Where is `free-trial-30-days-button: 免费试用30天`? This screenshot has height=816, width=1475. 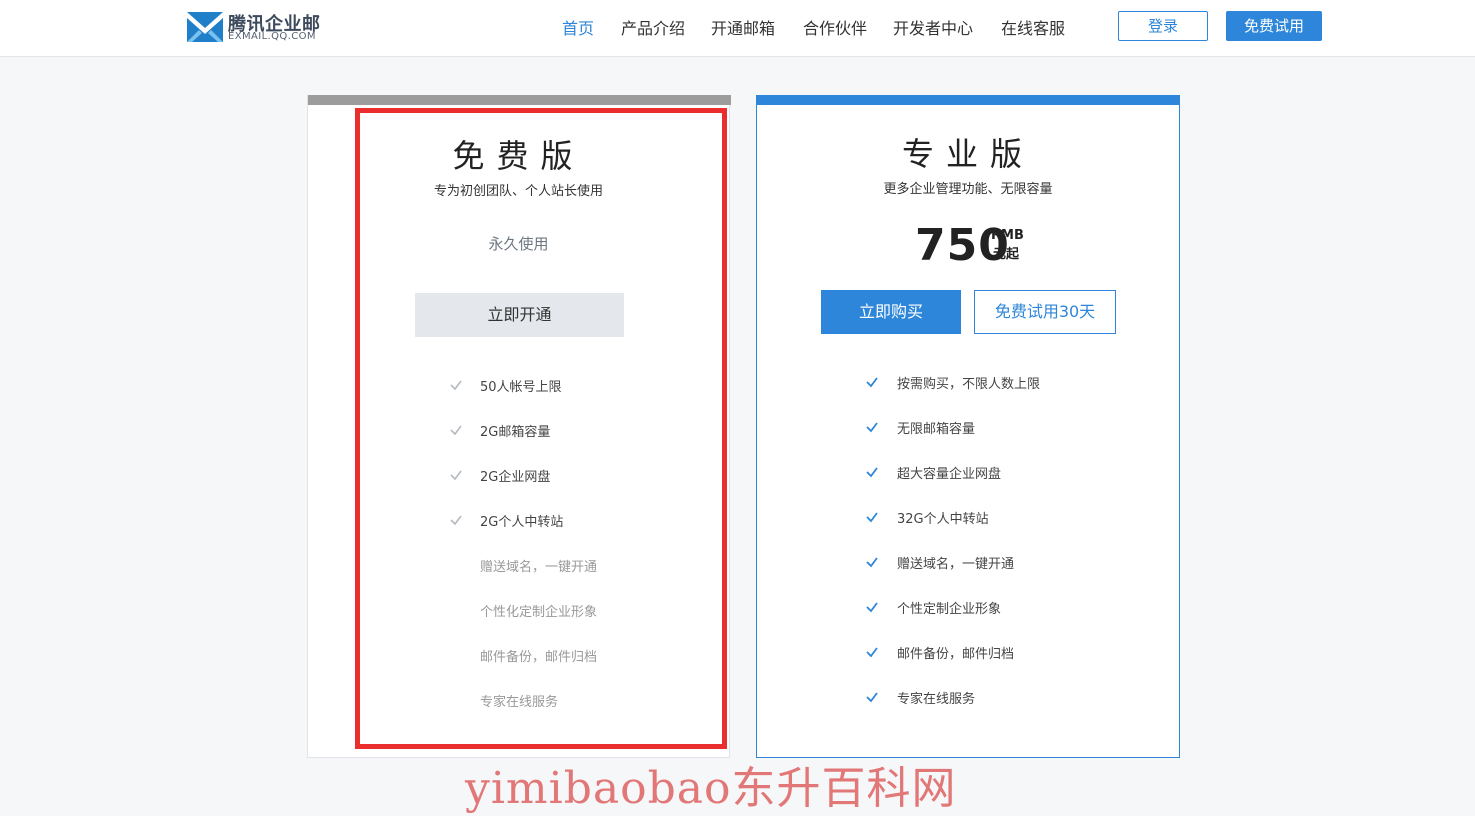 free-trial-30-days-button: 免费试用30天 is located at coordinates (1045, 312).